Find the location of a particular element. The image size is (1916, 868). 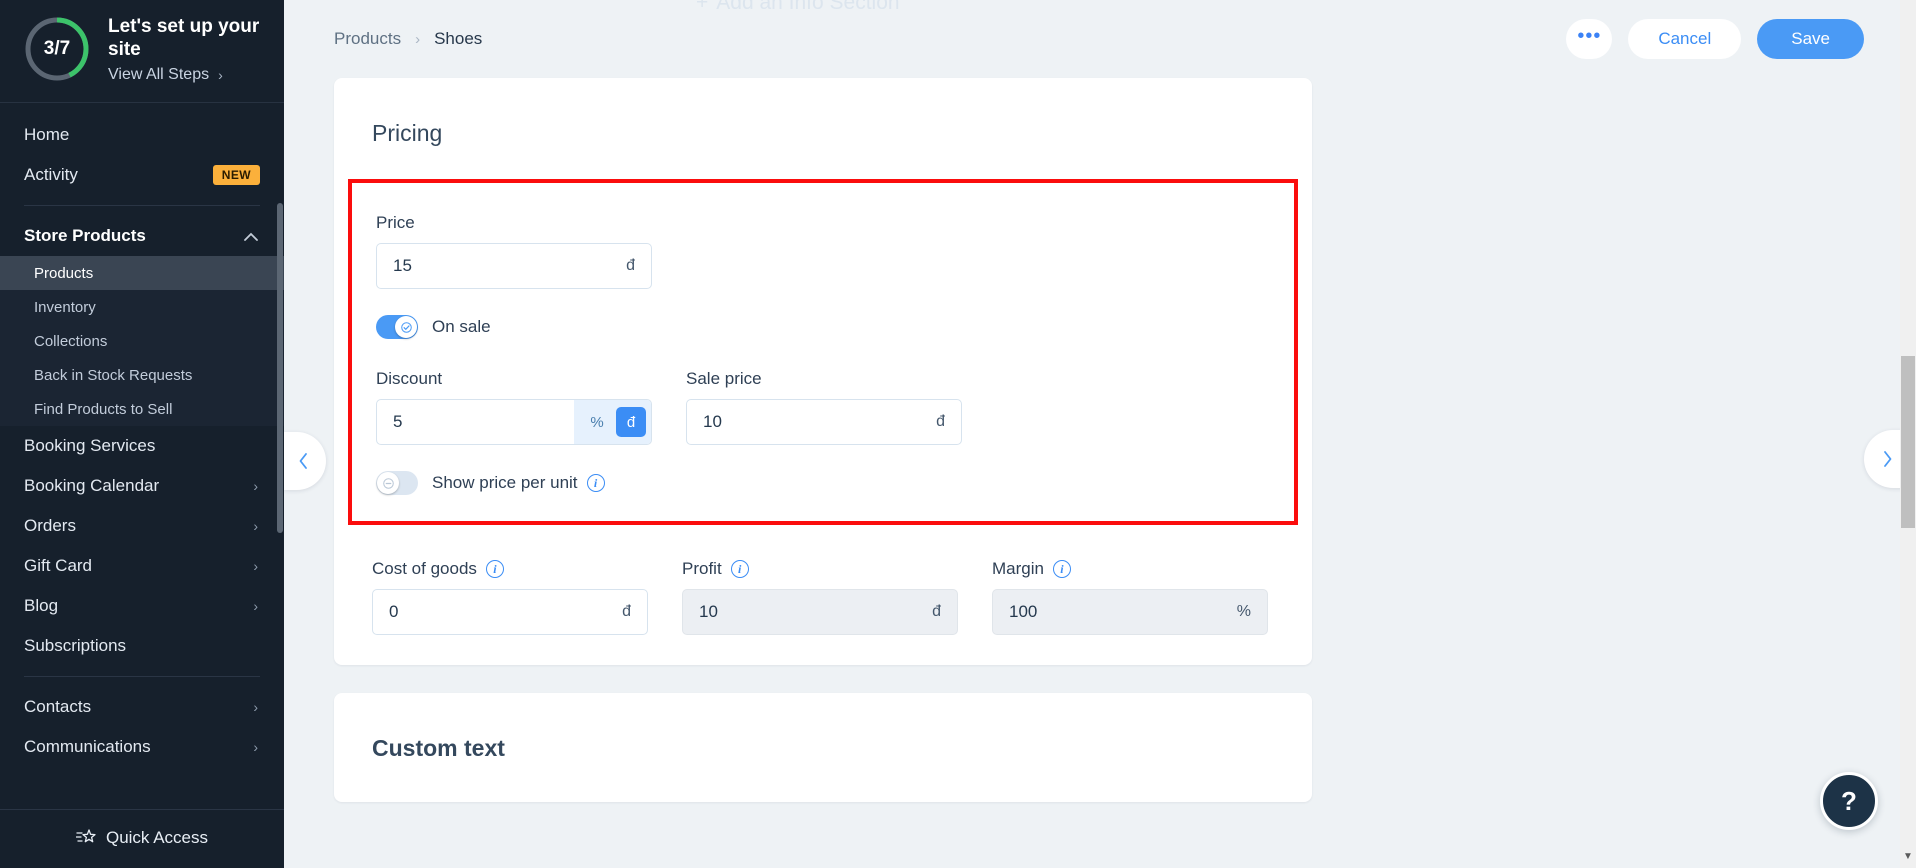

sidebar-item-home: Home is located at coordinates (142, 135).